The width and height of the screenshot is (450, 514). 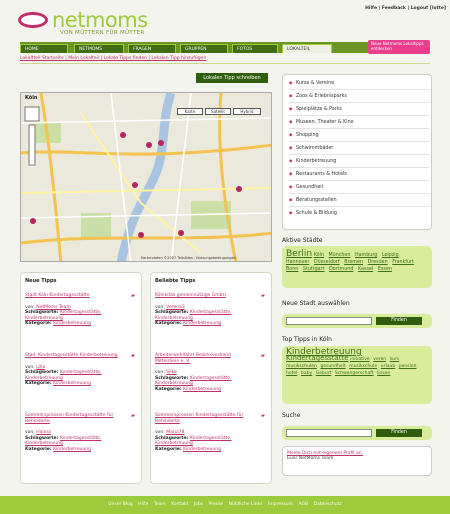 What do you see at coordinates (388, 366) in the screenshot?
I see `tag-link: urlaub` at bounding box center [388, 366].